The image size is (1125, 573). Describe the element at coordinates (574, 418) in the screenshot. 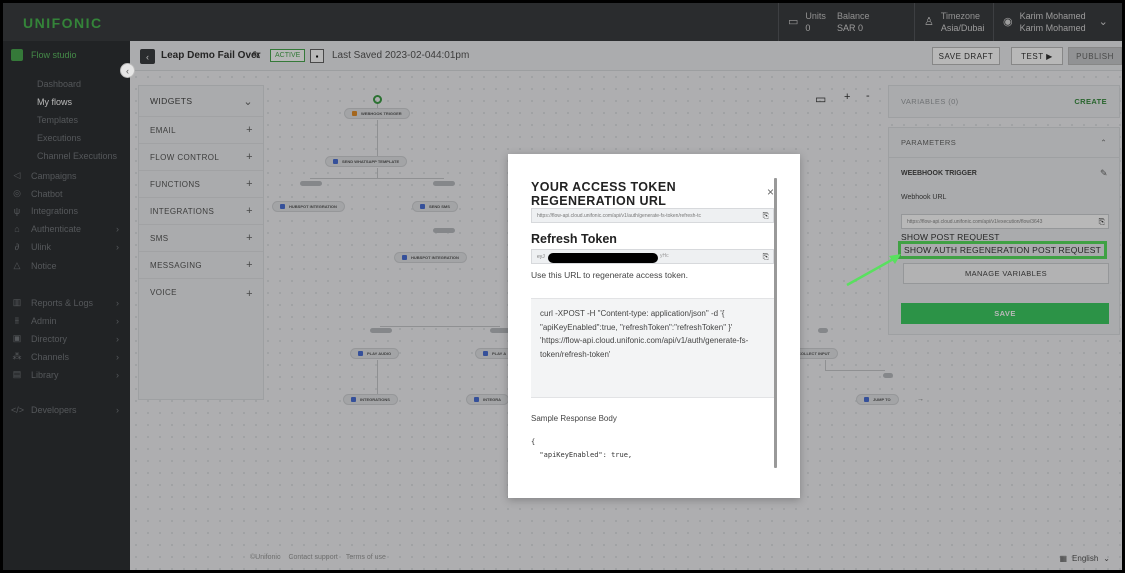

I see `sample-response-title: Sample Response Body` at that location.